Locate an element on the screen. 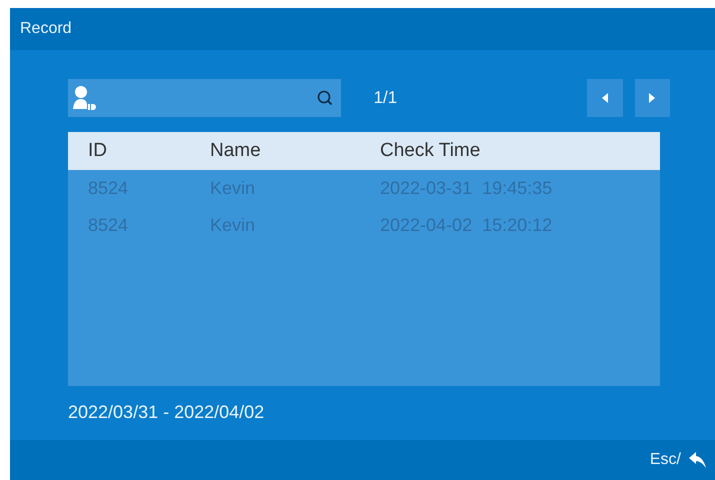  user-id-icon is located at coordinates (84, 98).